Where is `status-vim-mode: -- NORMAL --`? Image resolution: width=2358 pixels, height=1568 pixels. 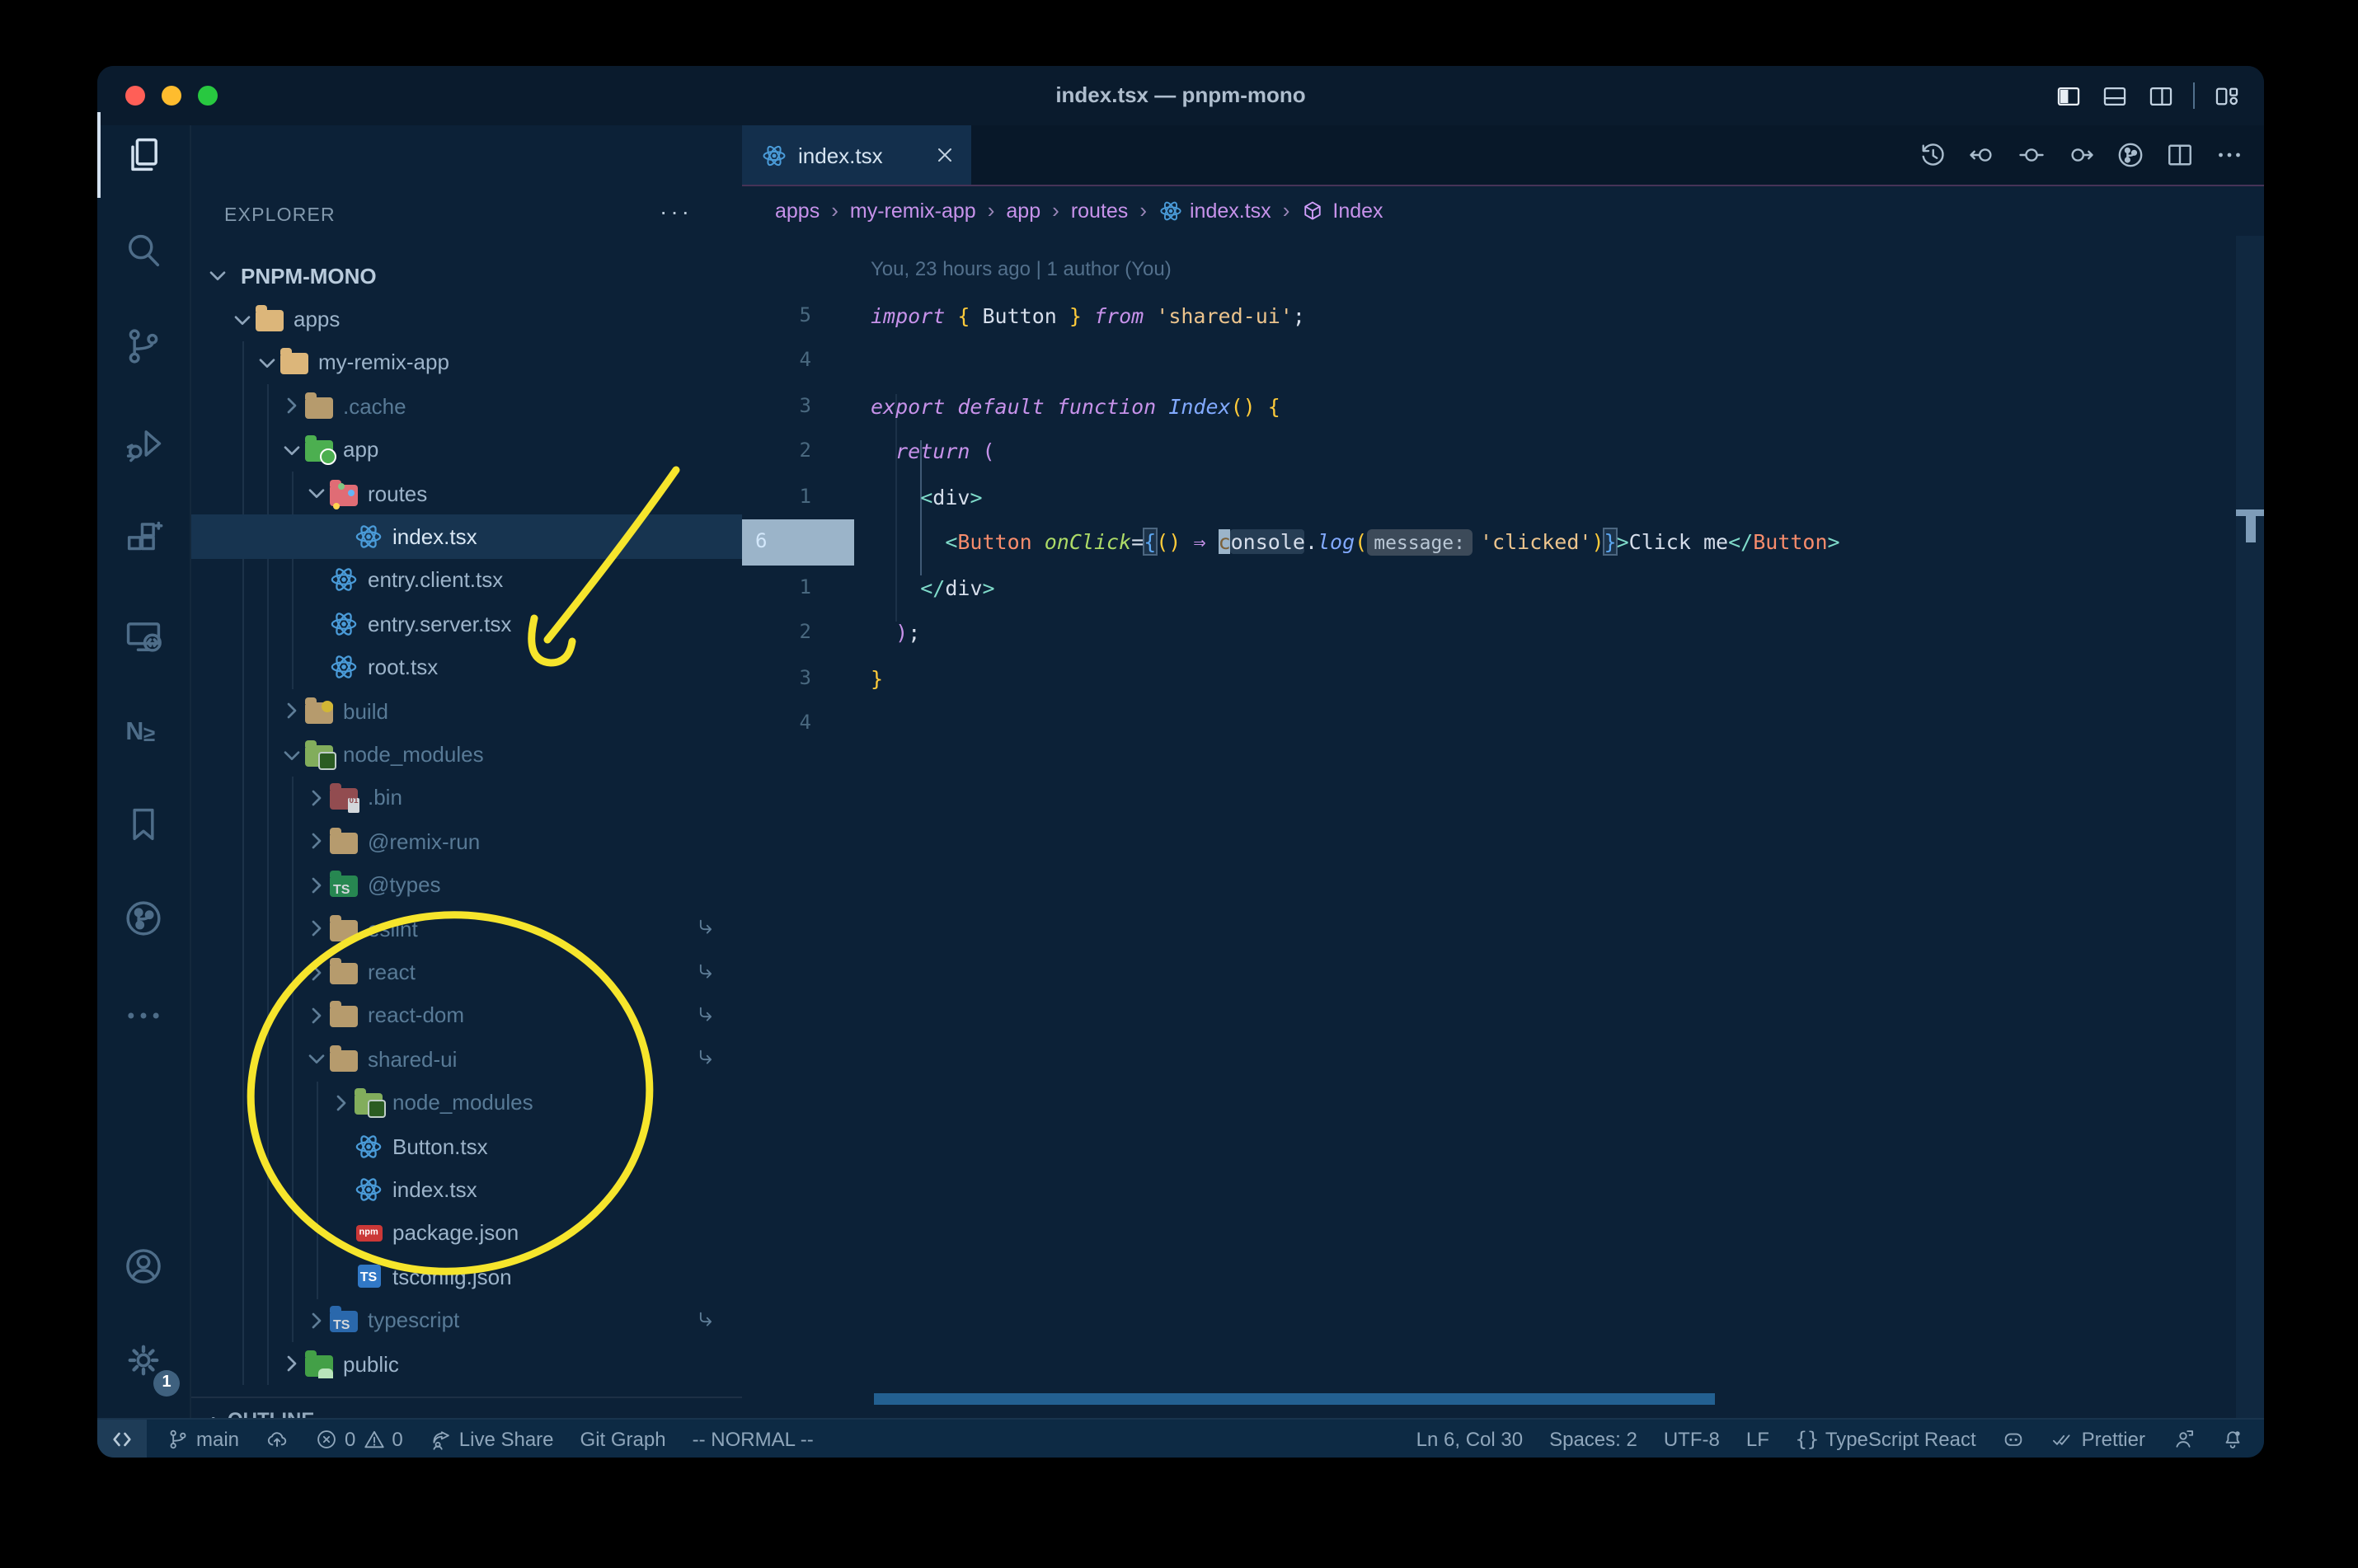 status-vim-mode: -- NORMAL -- is located at coordinates (754, 1438).